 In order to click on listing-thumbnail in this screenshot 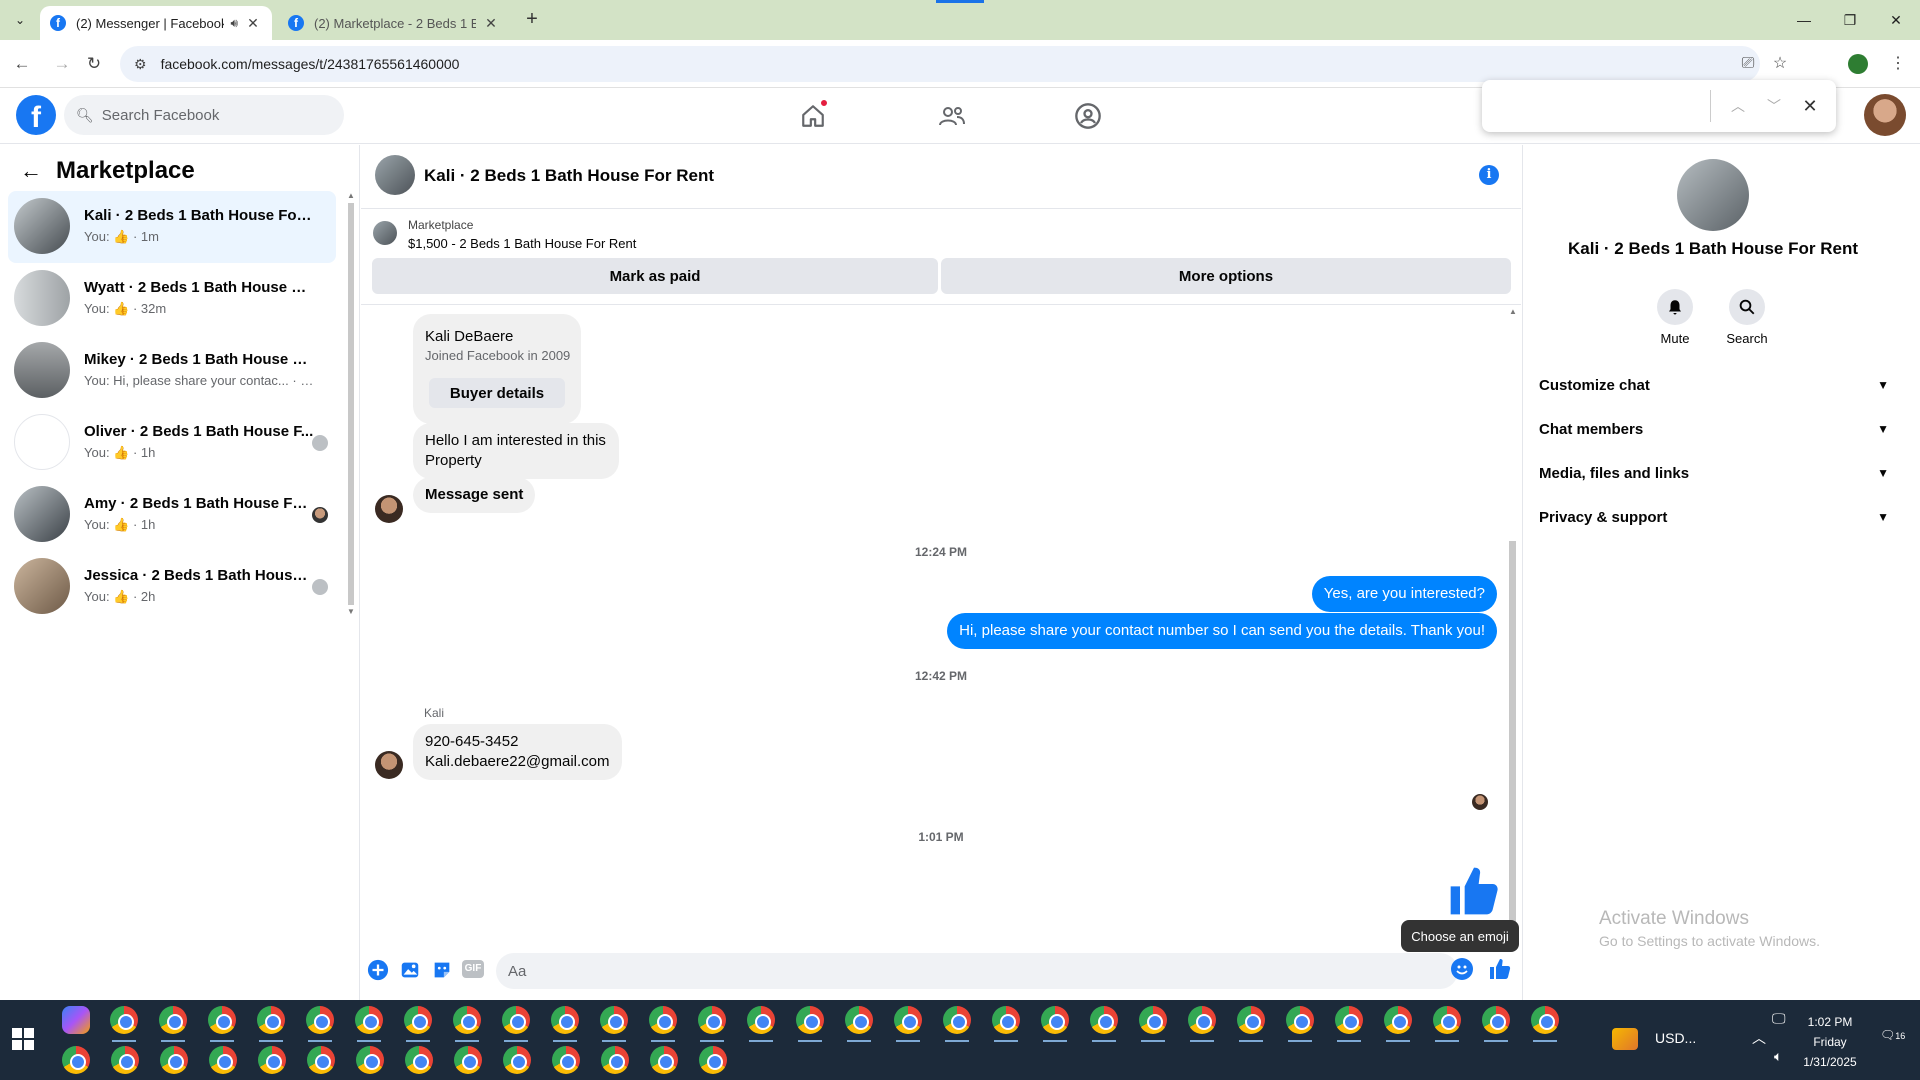, I will do `click(385, 233)`.